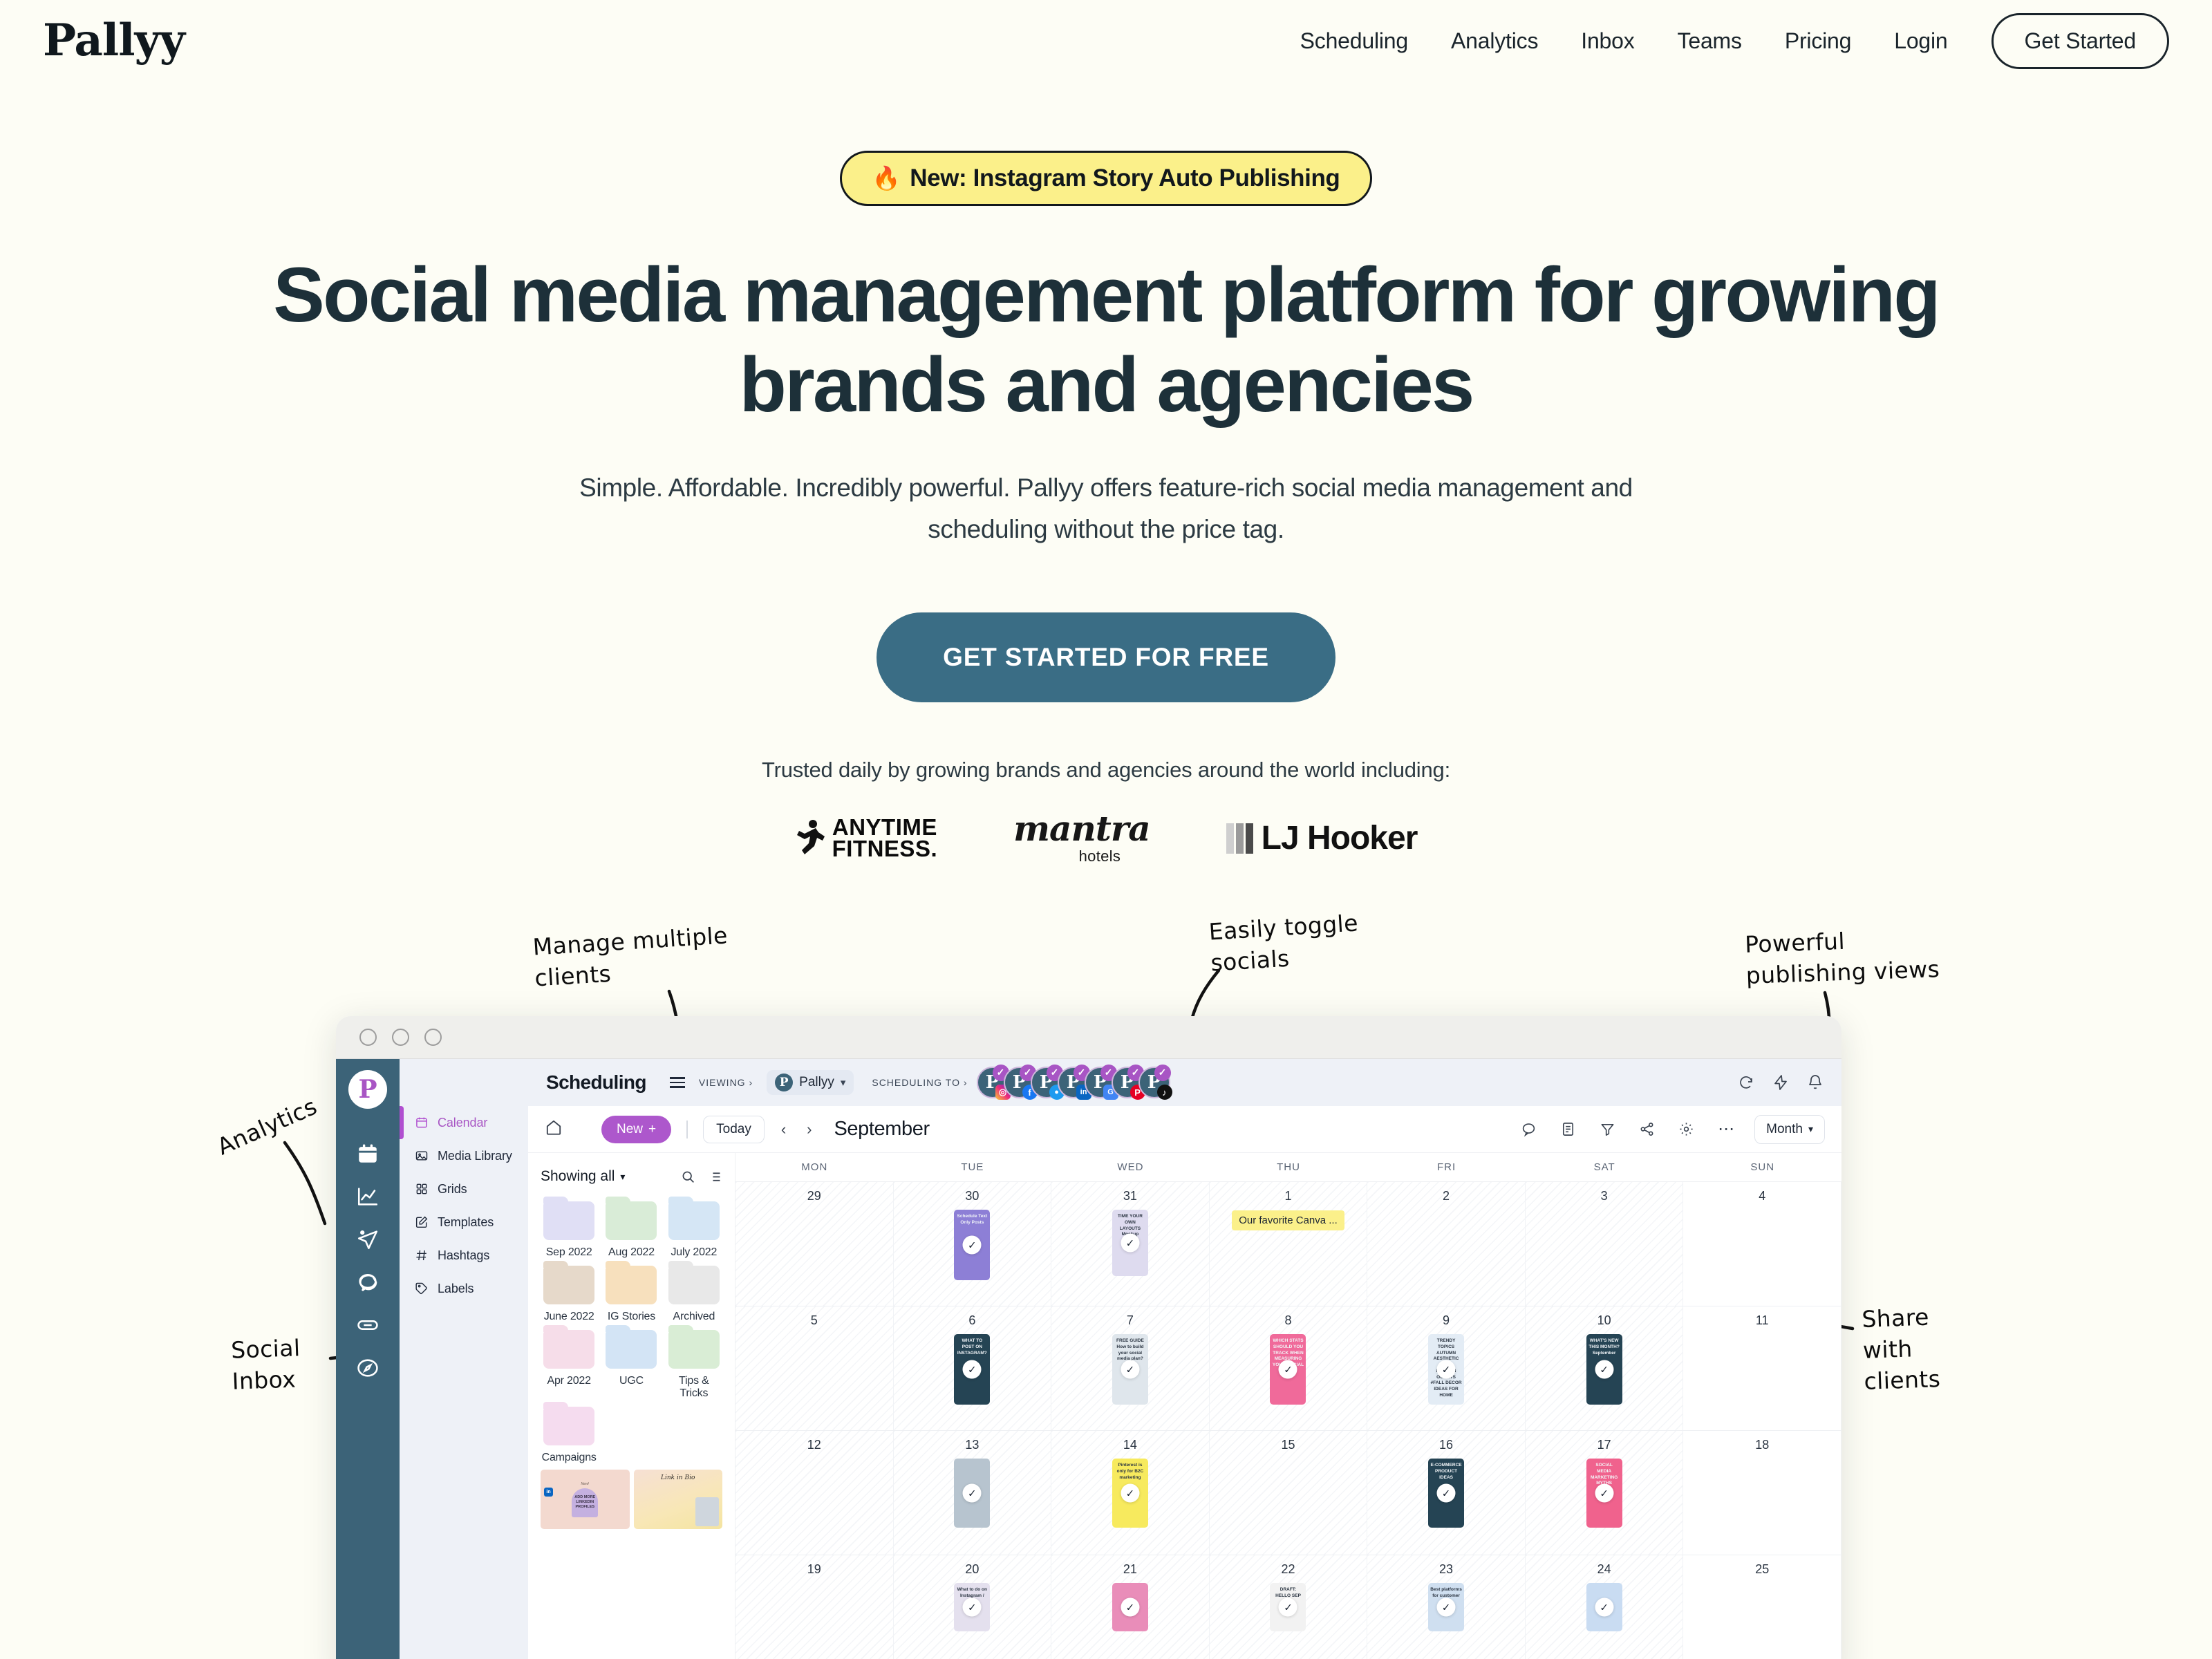 This screenshot has width=2212, height=1659. What do you see at coordinates (569, 1228) in the screenshot?
I see `folder-item: Sep 2022` at bounding box center [569, 1228].